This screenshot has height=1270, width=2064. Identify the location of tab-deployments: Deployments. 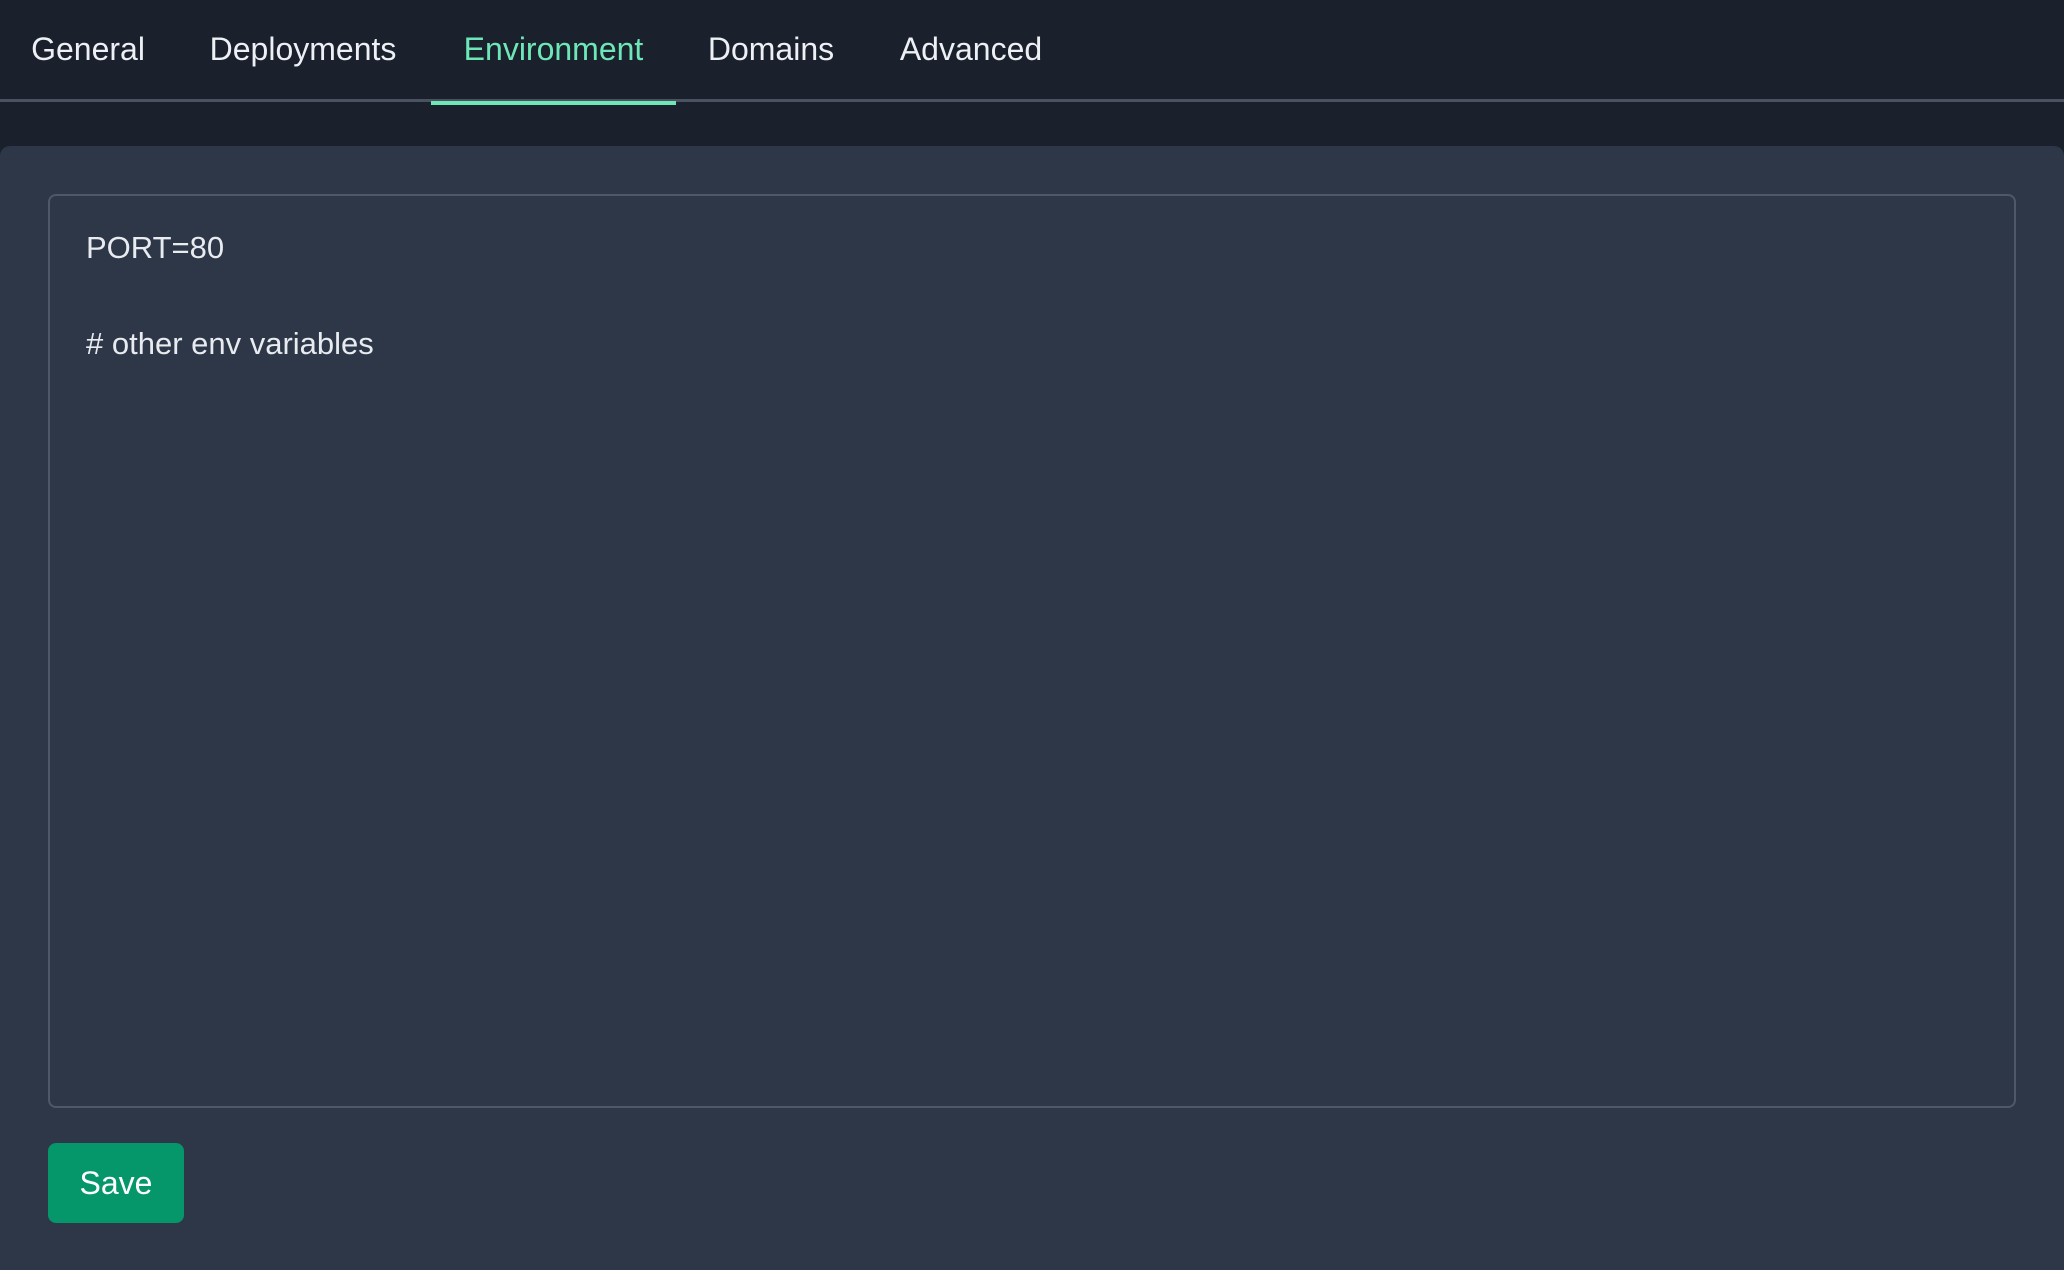
(303, 51).